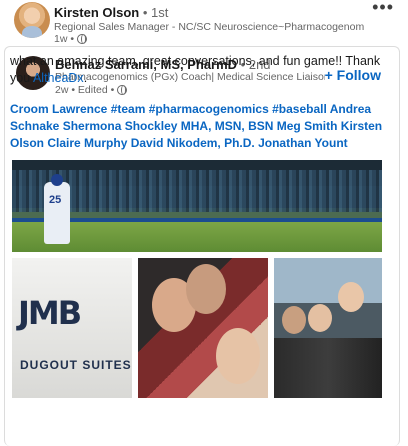  I want to click on sign-logo: JMB, so click(50, 313).